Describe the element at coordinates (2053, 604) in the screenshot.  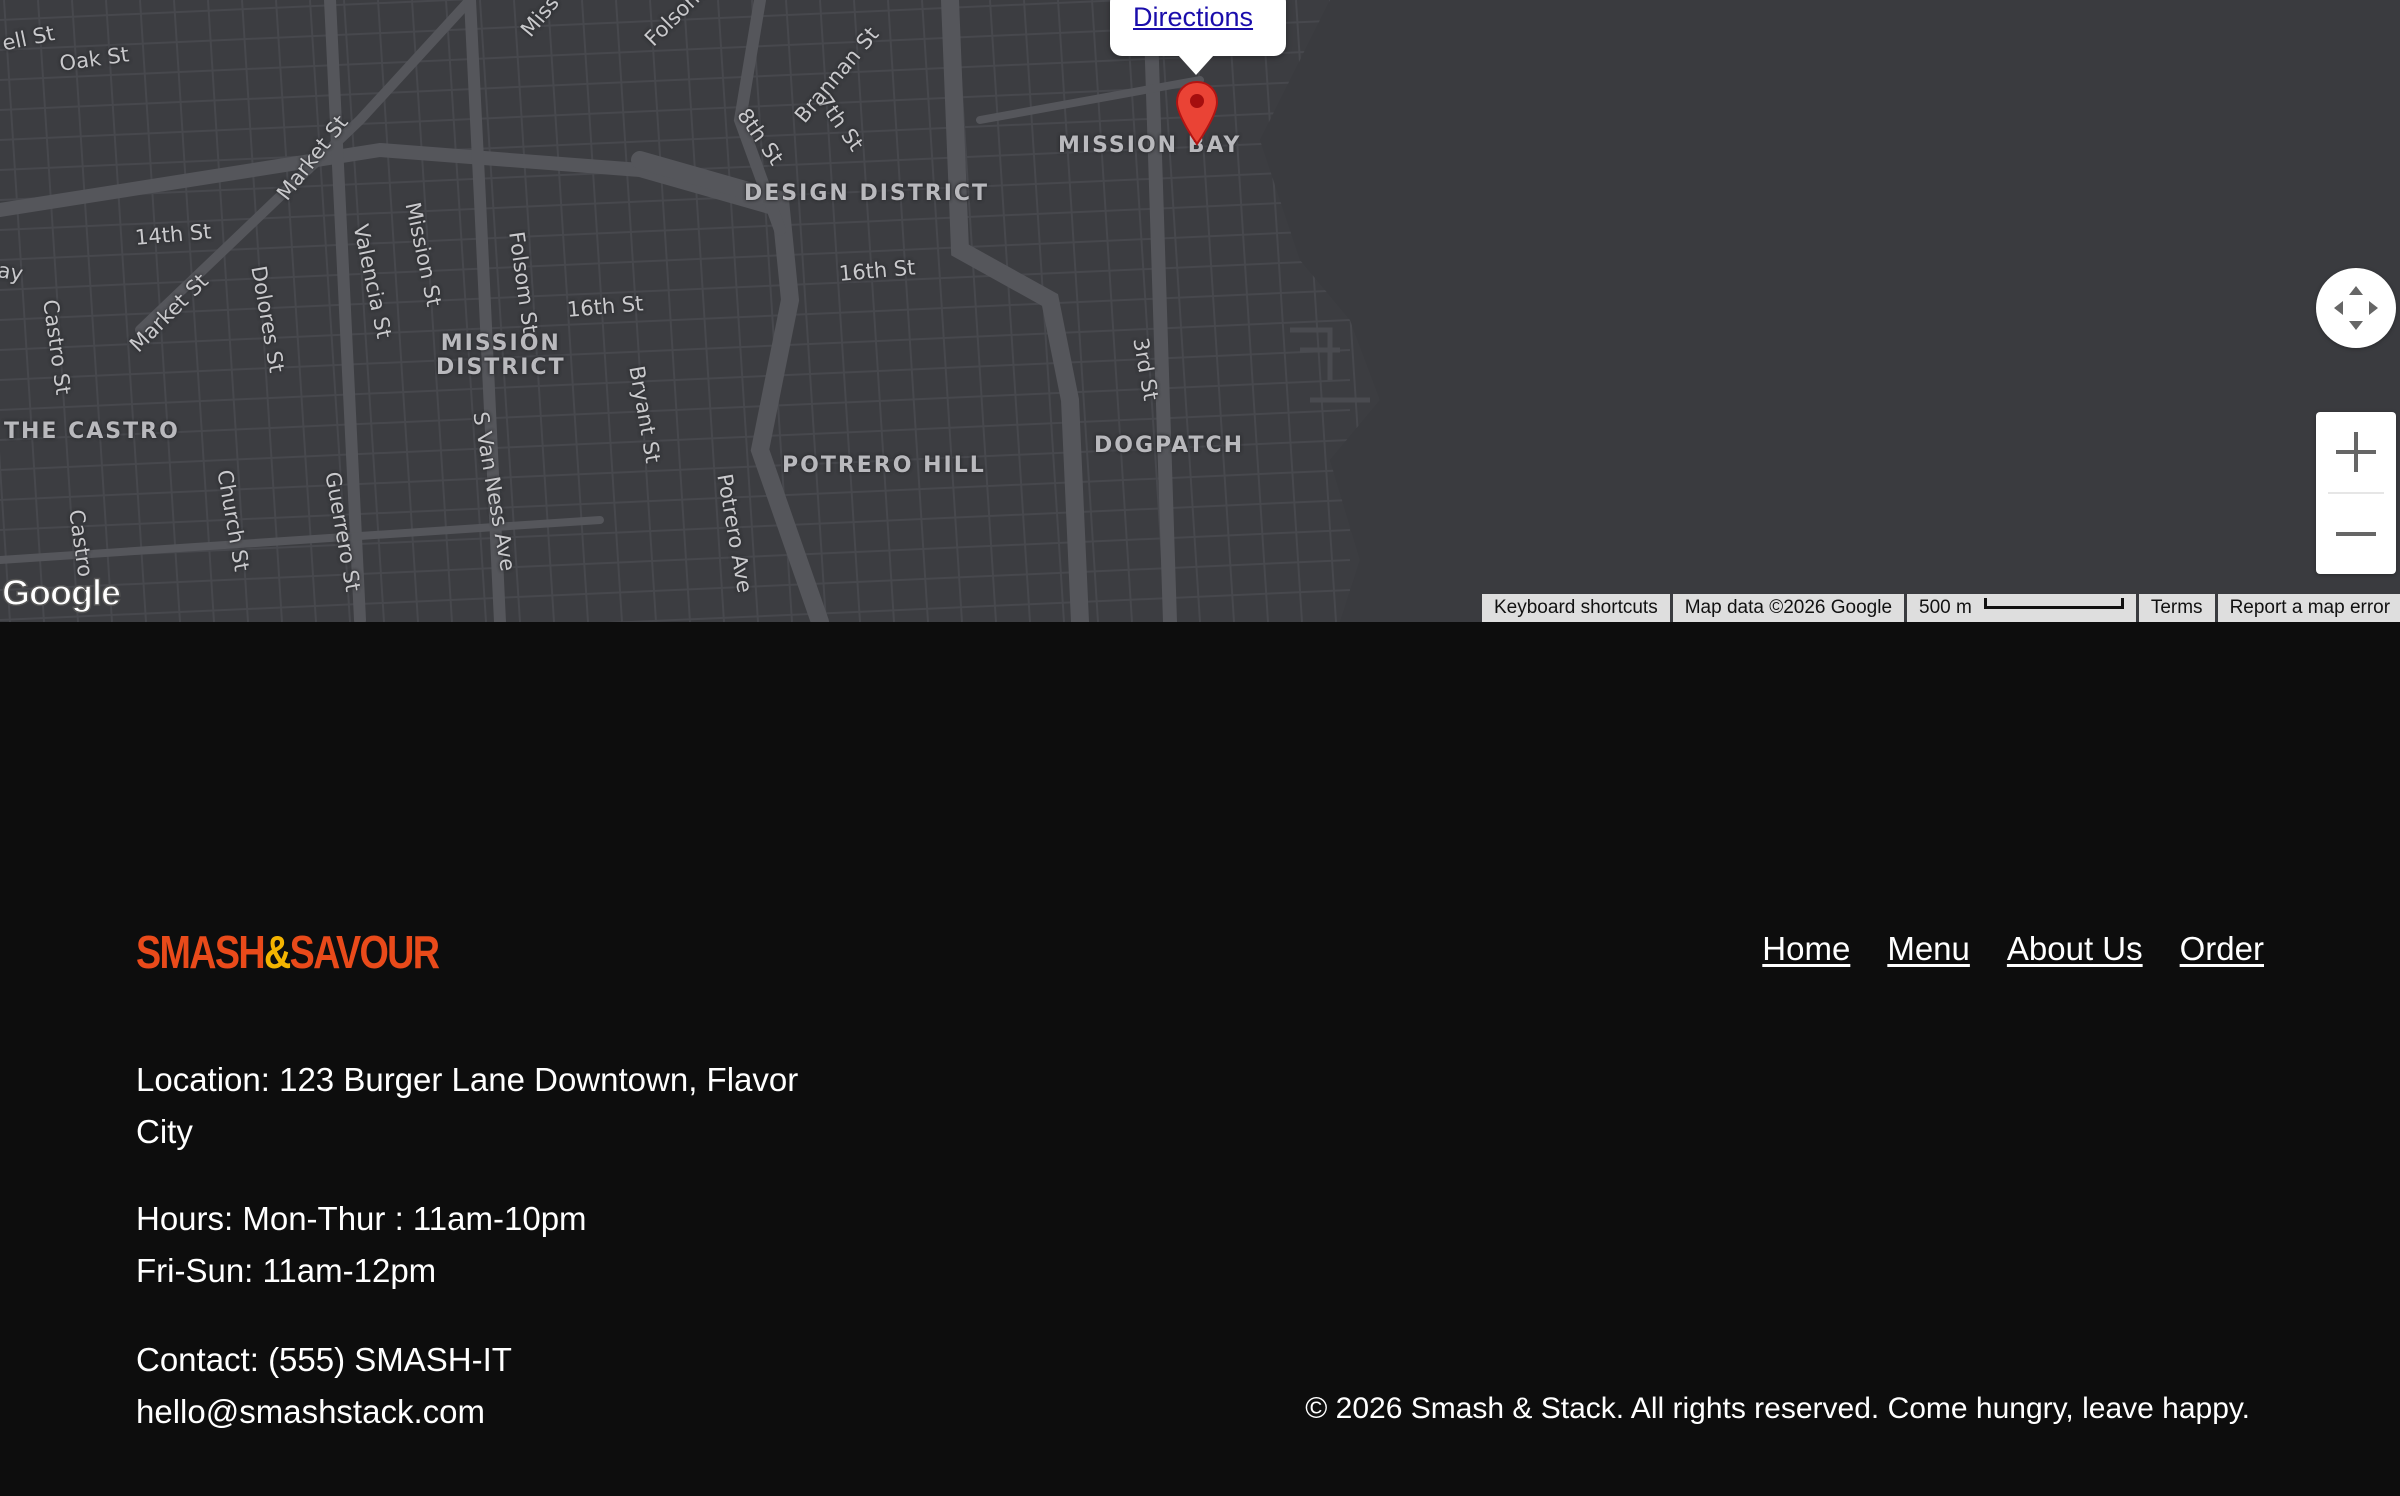
I see `scale-bar` at that location.